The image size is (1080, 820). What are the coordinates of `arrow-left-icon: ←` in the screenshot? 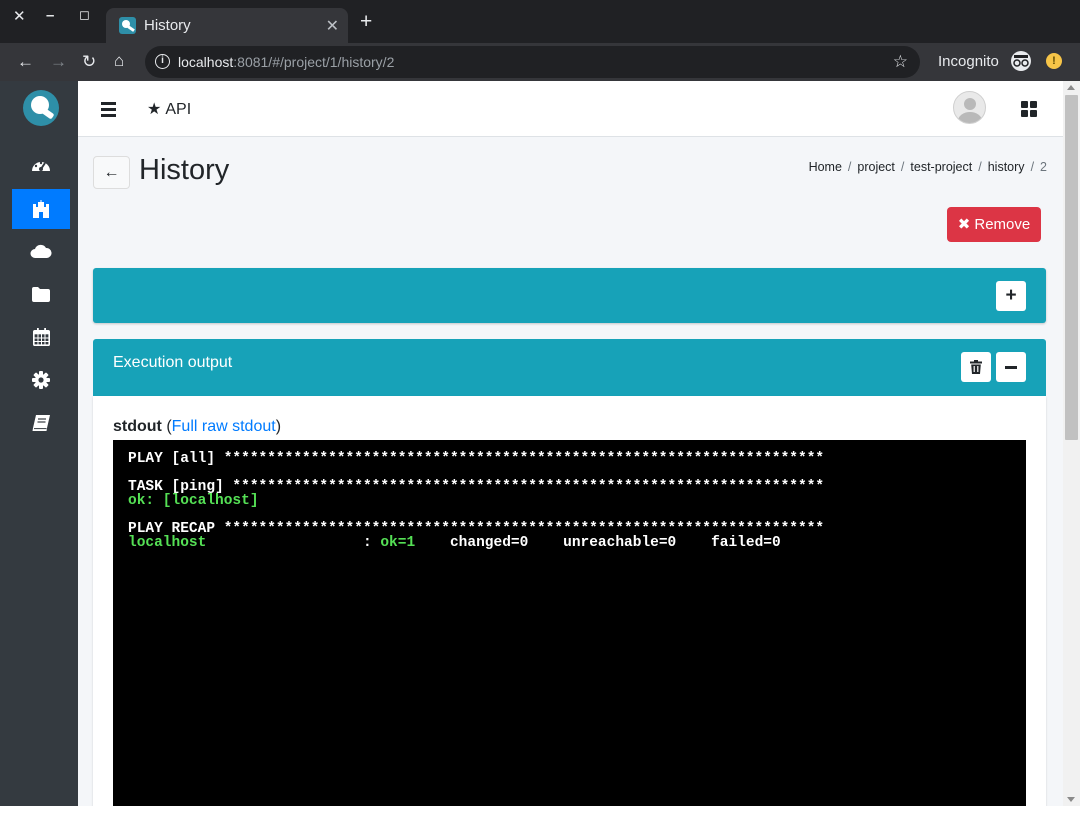 It's located at (111, 172).